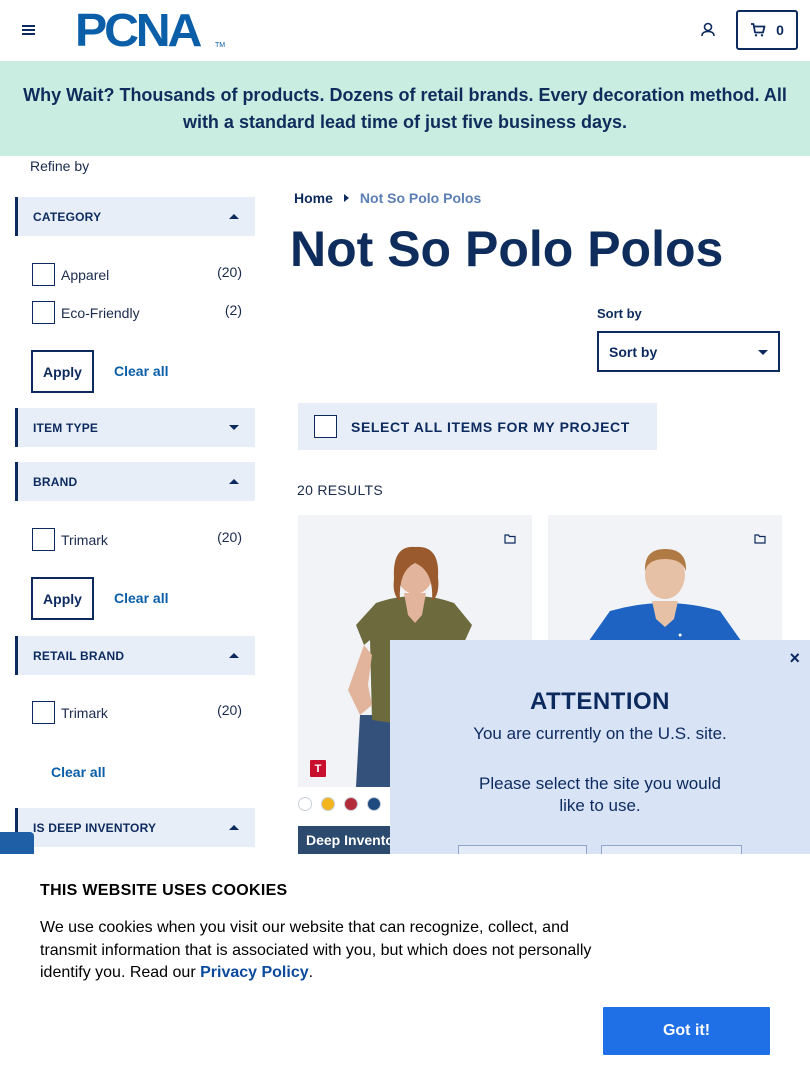  Describe the element at coordinates (600, 733) in the screenshot. I see `modal-message: You are currently on the U.S. site.` at that location.